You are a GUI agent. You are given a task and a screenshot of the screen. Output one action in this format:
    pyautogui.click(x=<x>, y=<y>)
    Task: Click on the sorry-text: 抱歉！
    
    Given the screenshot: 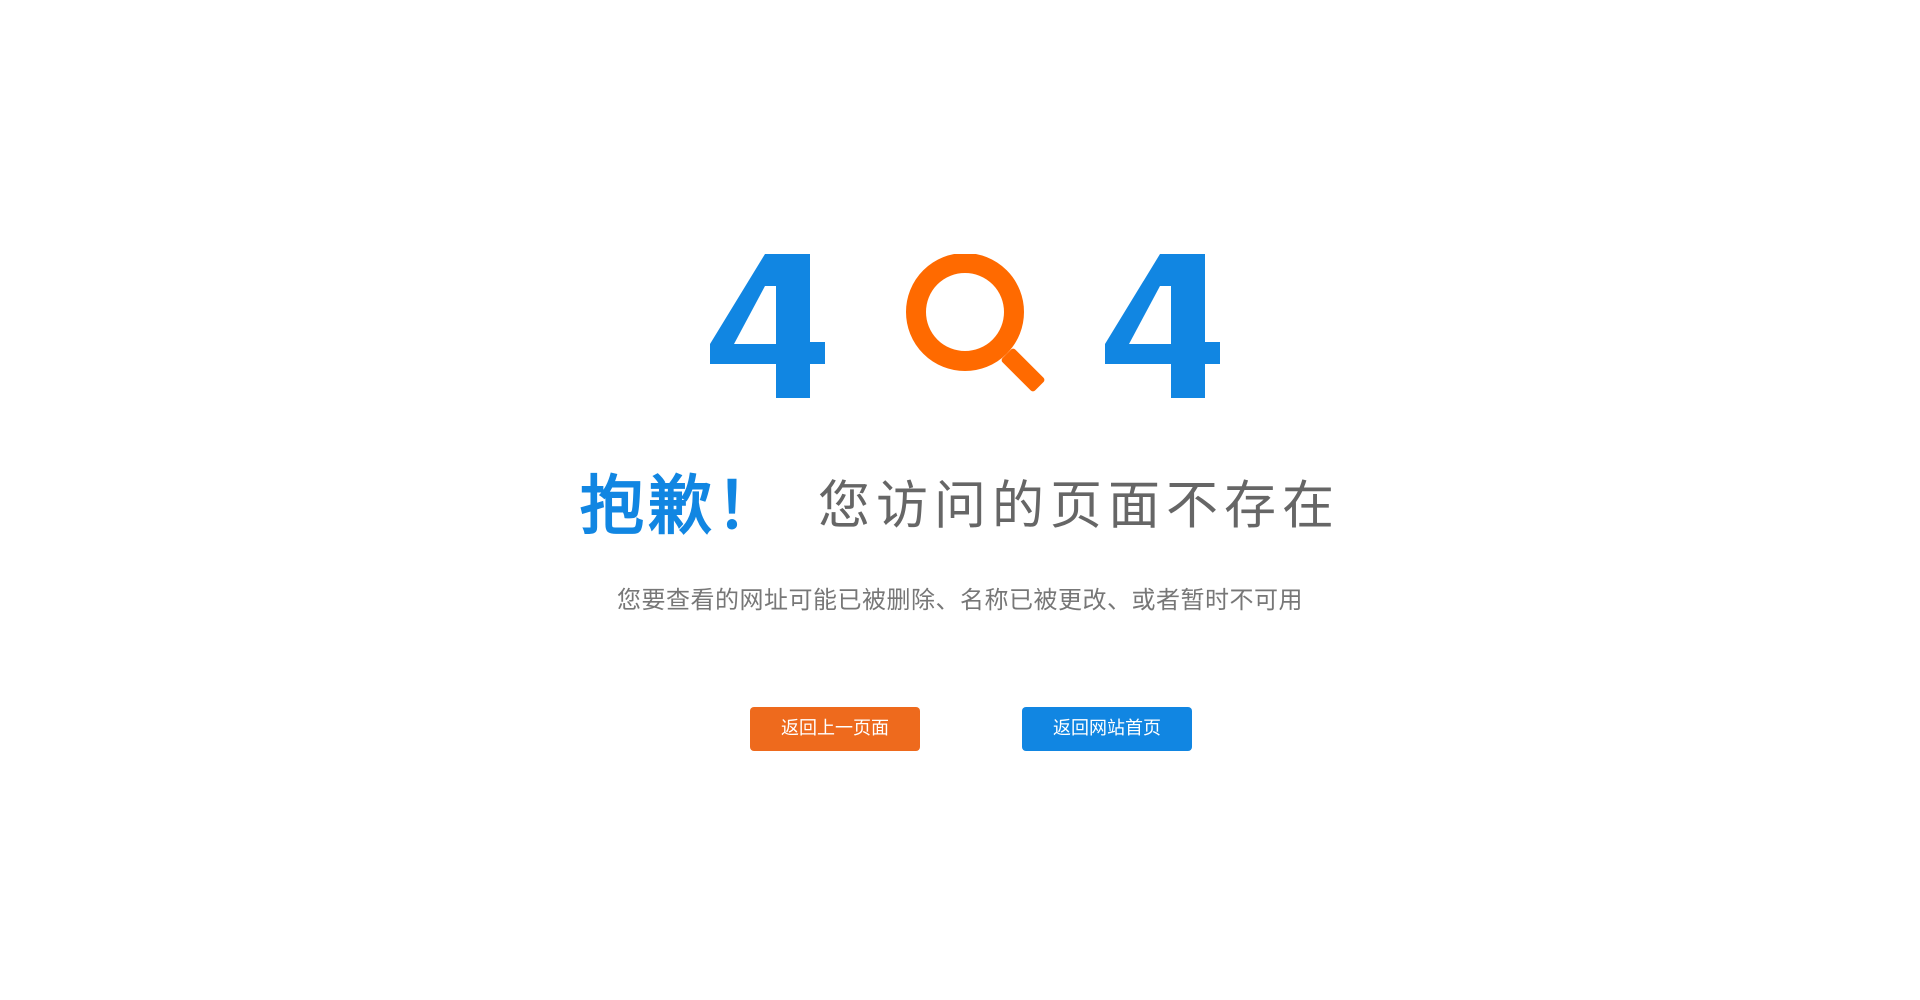 What is the action you would take?
    pyautogui.click(x=681, y=507)
    